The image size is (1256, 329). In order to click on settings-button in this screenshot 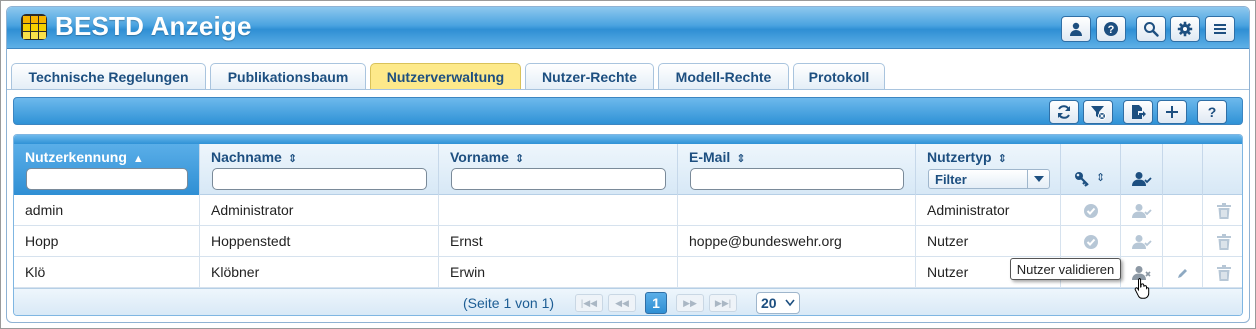, I will do `click(1185, 29)`.